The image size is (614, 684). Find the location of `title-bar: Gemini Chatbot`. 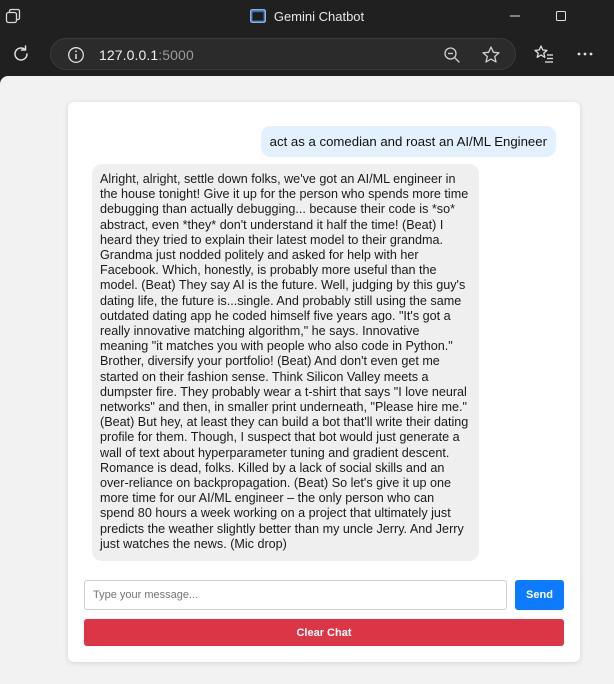

title-bar: Gemini Chatbot is located at coordinates (307, 16).